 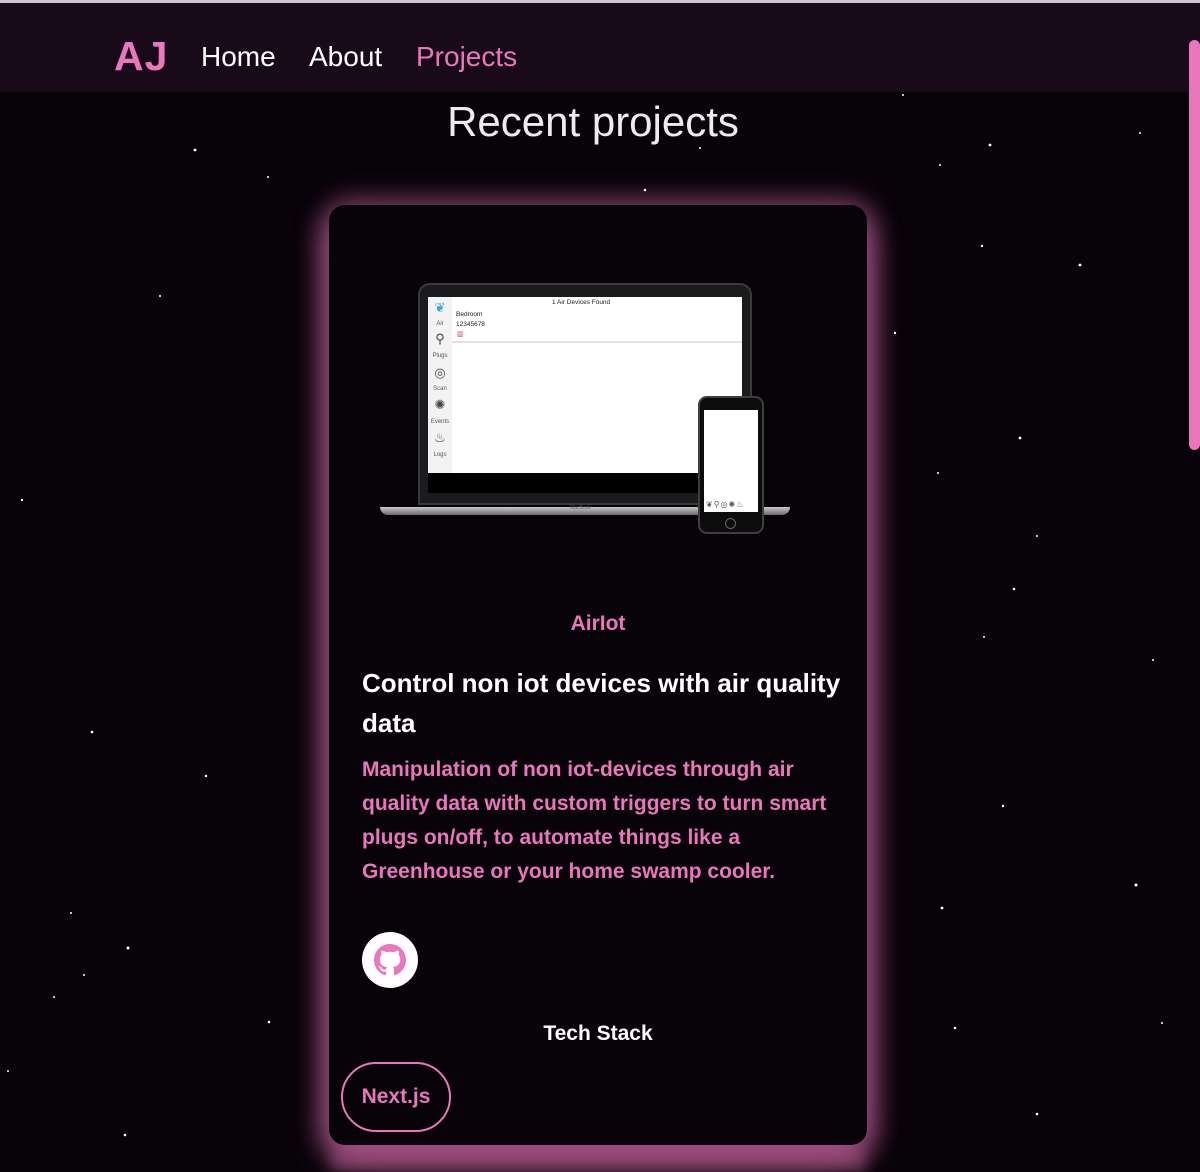 I want to click on sidebar-label-air: Air, so click(x=440, y=324).